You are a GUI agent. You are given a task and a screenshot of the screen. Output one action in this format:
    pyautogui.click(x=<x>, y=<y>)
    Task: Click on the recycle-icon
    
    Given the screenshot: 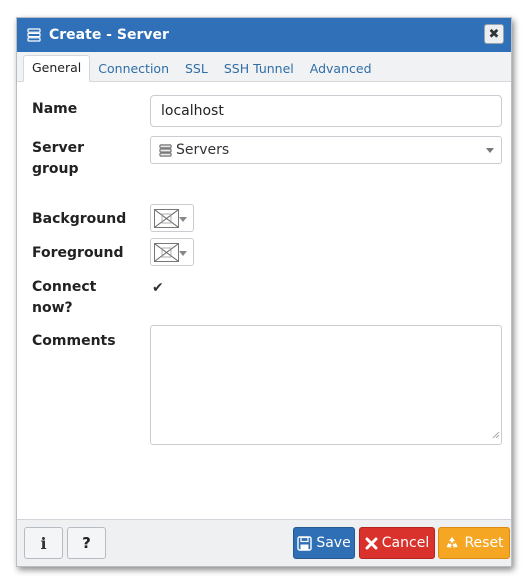 What is the action you would take?
    pyautogui.click(x=452, y=543)
    